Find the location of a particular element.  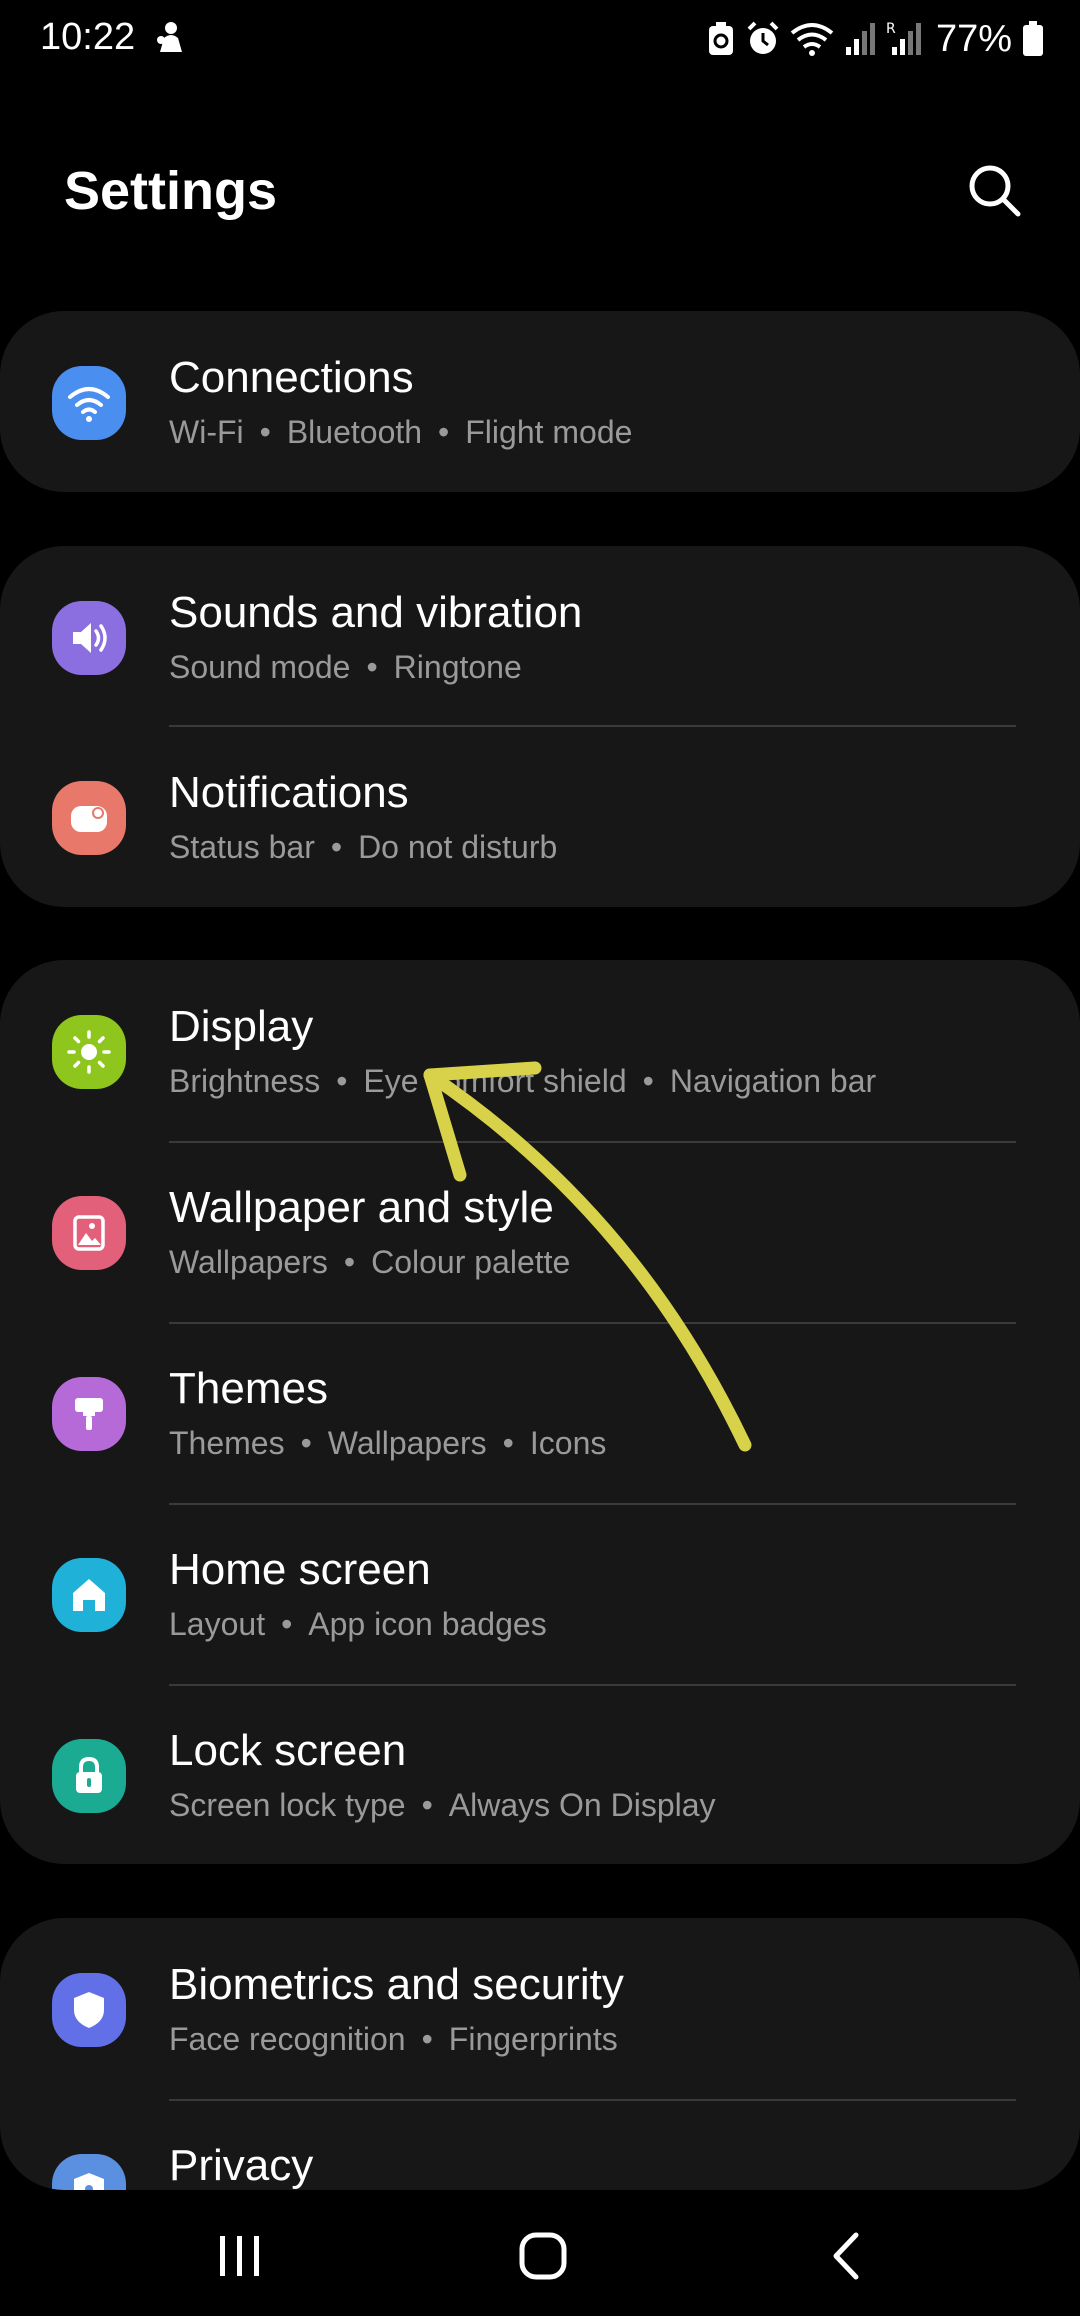

svg-text: R is located at coordinates (891, 29).